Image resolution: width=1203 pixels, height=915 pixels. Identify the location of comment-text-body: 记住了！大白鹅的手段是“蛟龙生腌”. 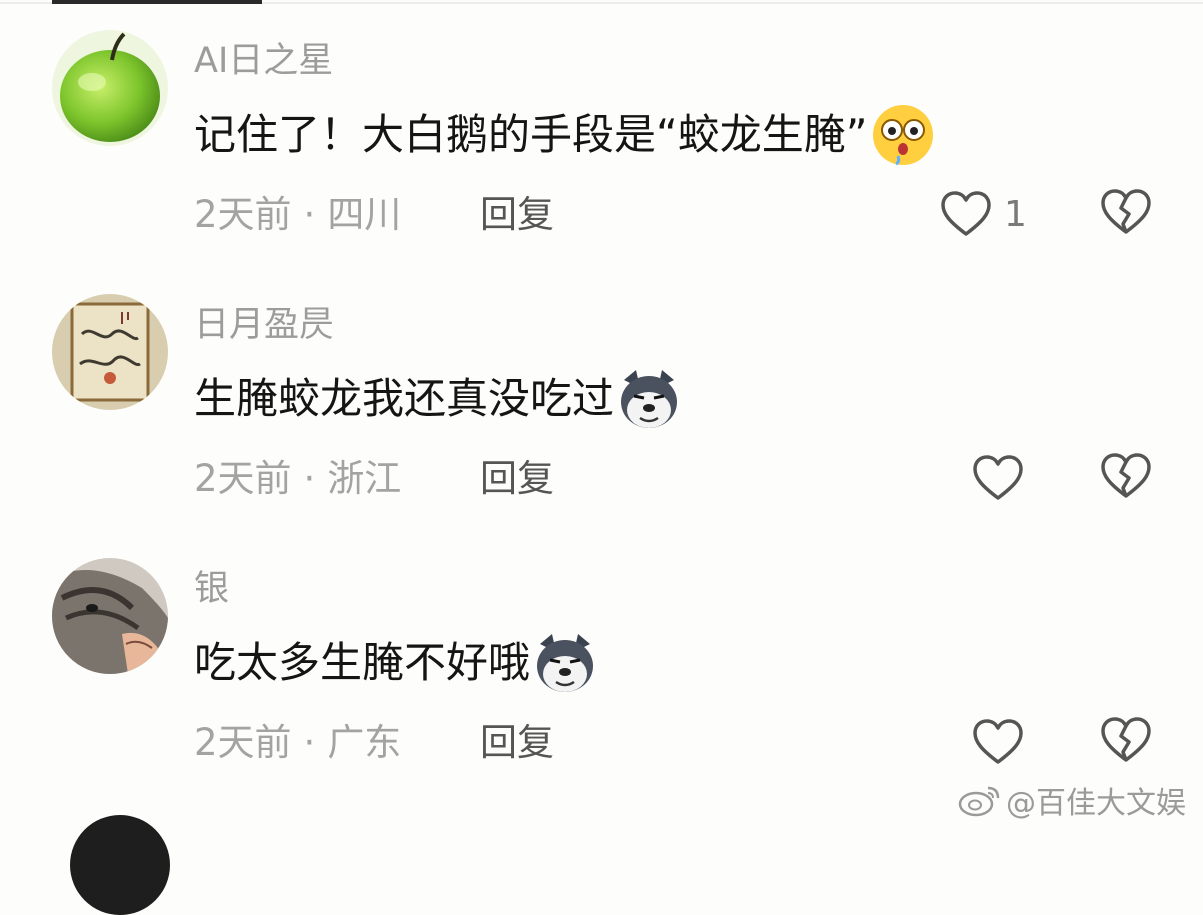
(531, 134).